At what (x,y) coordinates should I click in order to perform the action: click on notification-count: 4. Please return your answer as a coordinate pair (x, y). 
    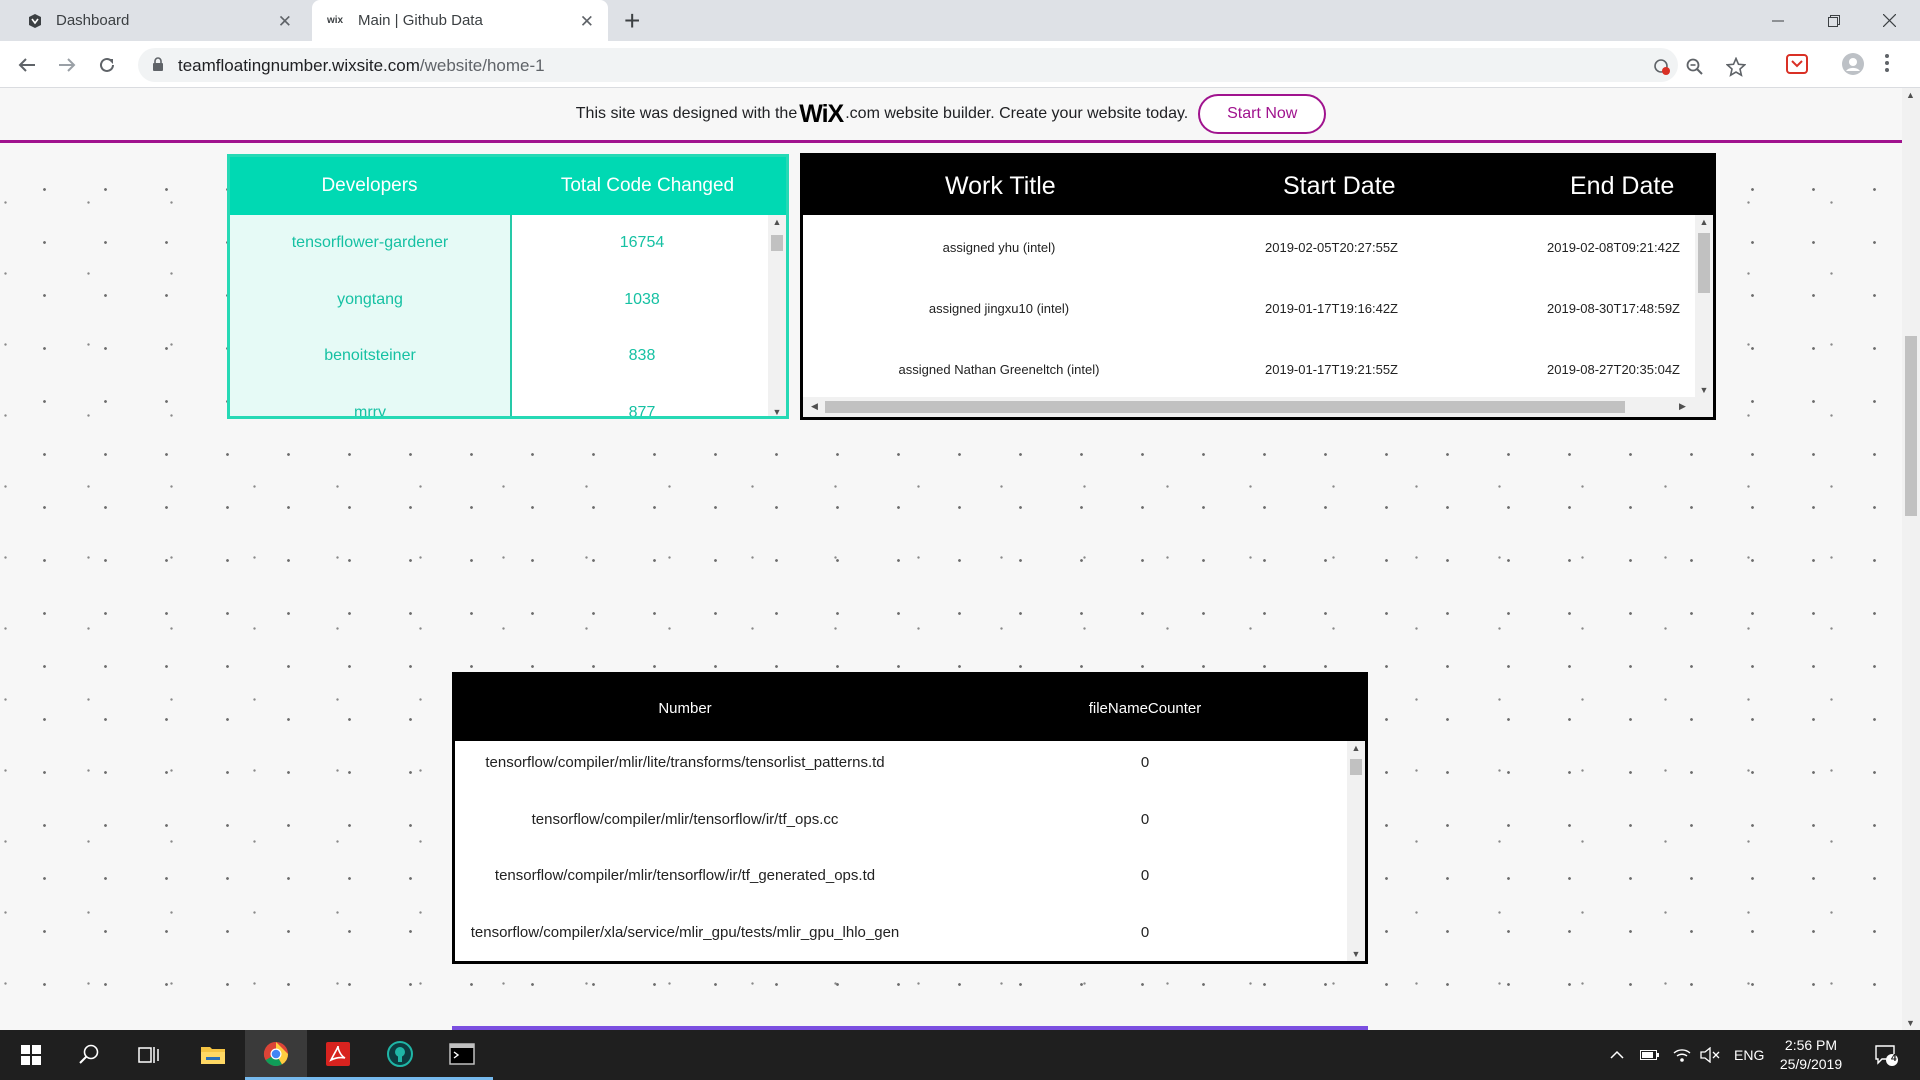
    Looking at the image, I should click on (1894, 1058).